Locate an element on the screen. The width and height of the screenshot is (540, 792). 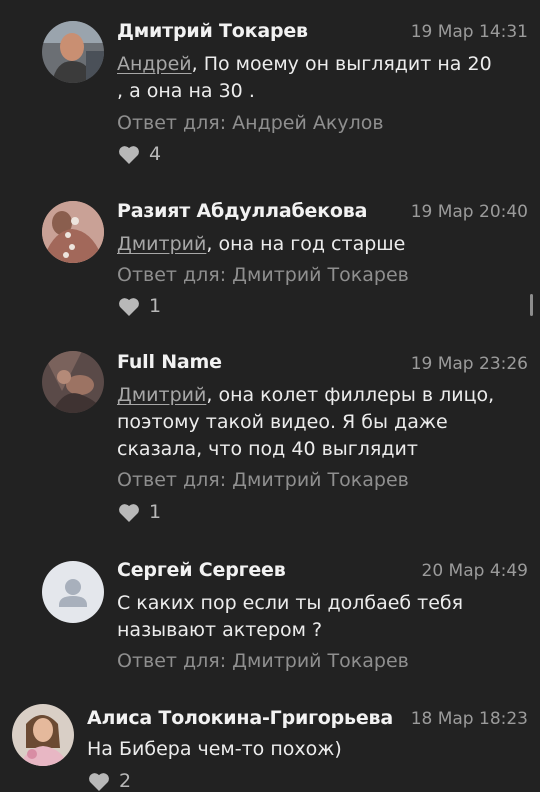
comment-time: 19 Мар 20:40 is located at coordinates (469, 212).